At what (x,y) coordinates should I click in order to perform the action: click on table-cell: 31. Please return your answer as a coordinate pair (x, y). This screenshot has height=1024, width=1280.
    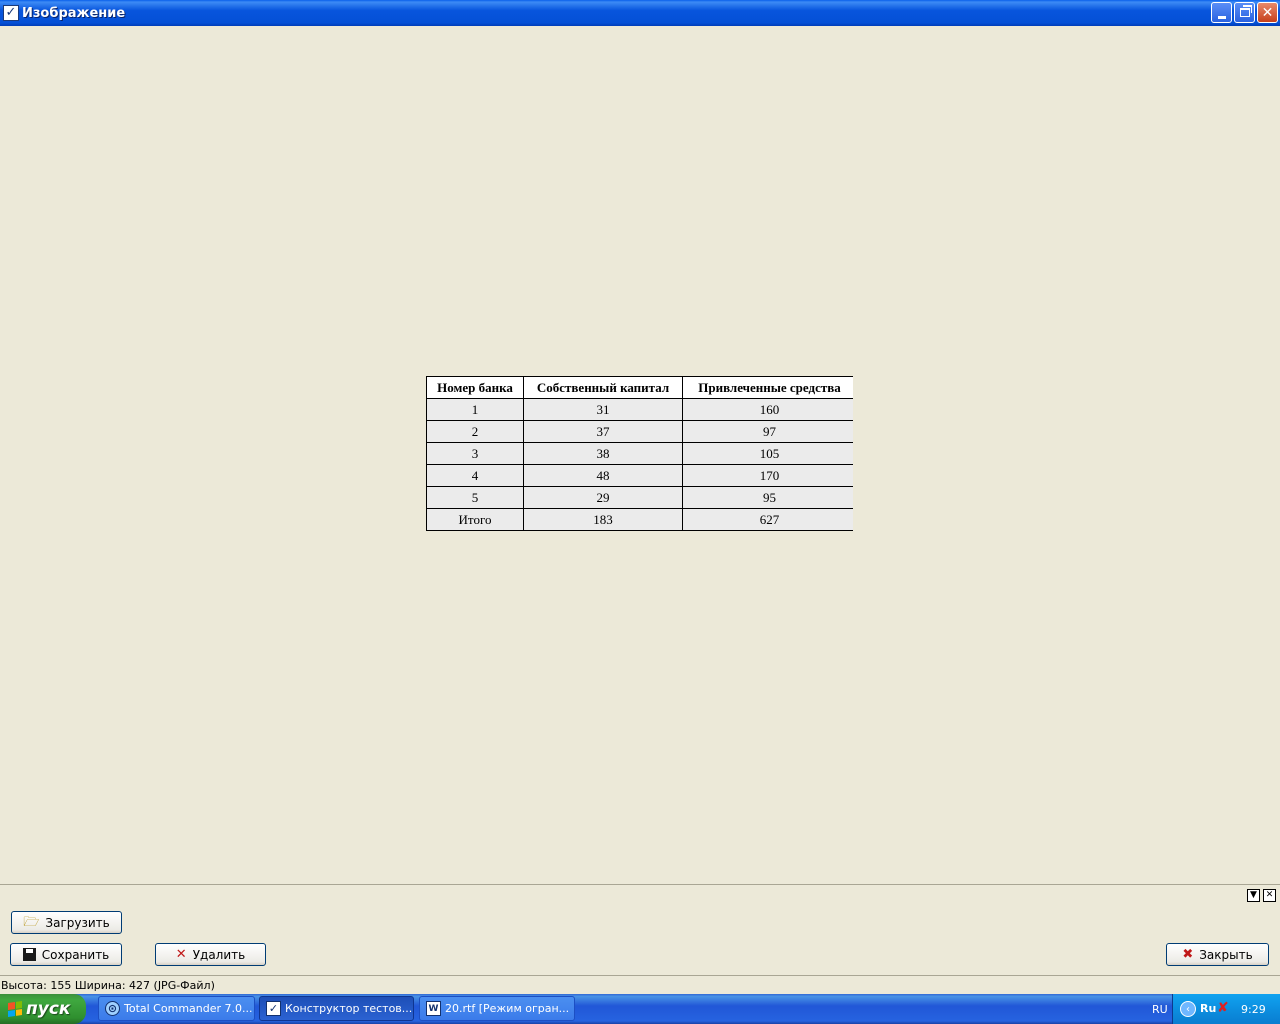
    Looking at the image, I should click on (603, 409).